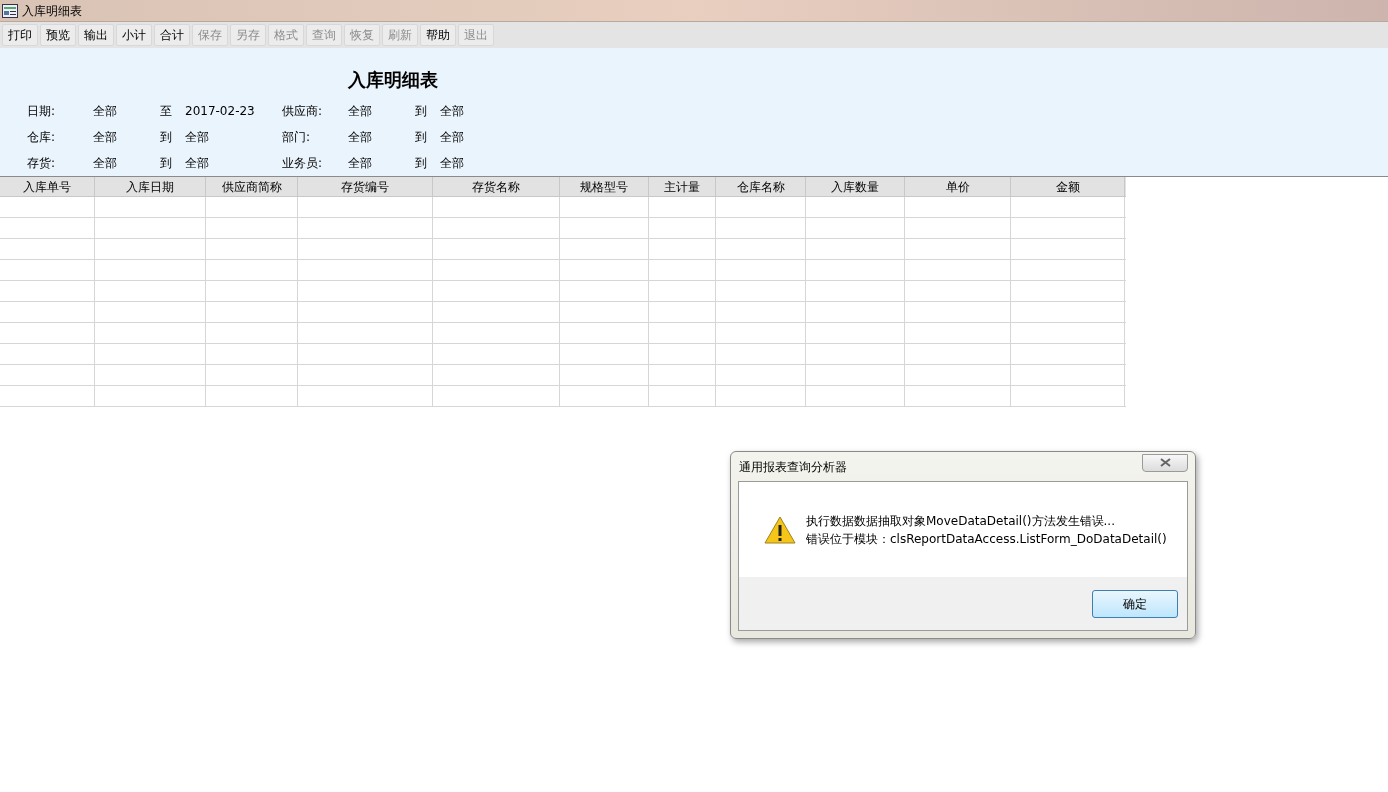 The height and width of the screenshot is (792, 1388). What do you see at coordinates (166, 111) in the screenshot?
I see `filter-separator: 至` at bounding box center [166, 111].